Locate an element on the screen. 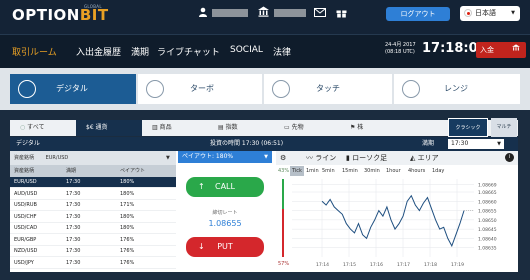 Image resolution: width=530 pixels, height=280 pixels. asset-row-payout: 171% is located at coordinates (127, 205).